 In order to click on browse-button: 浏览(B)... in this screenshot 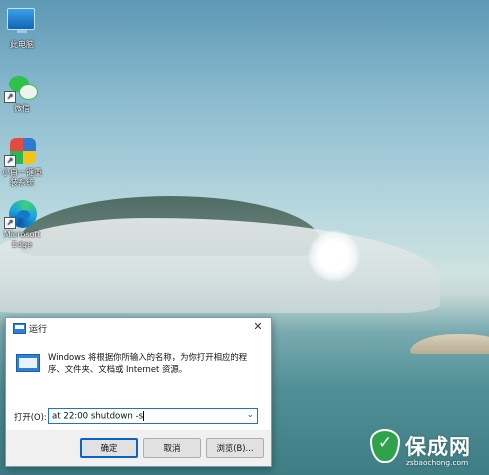, I will do `click(235, 448)`.